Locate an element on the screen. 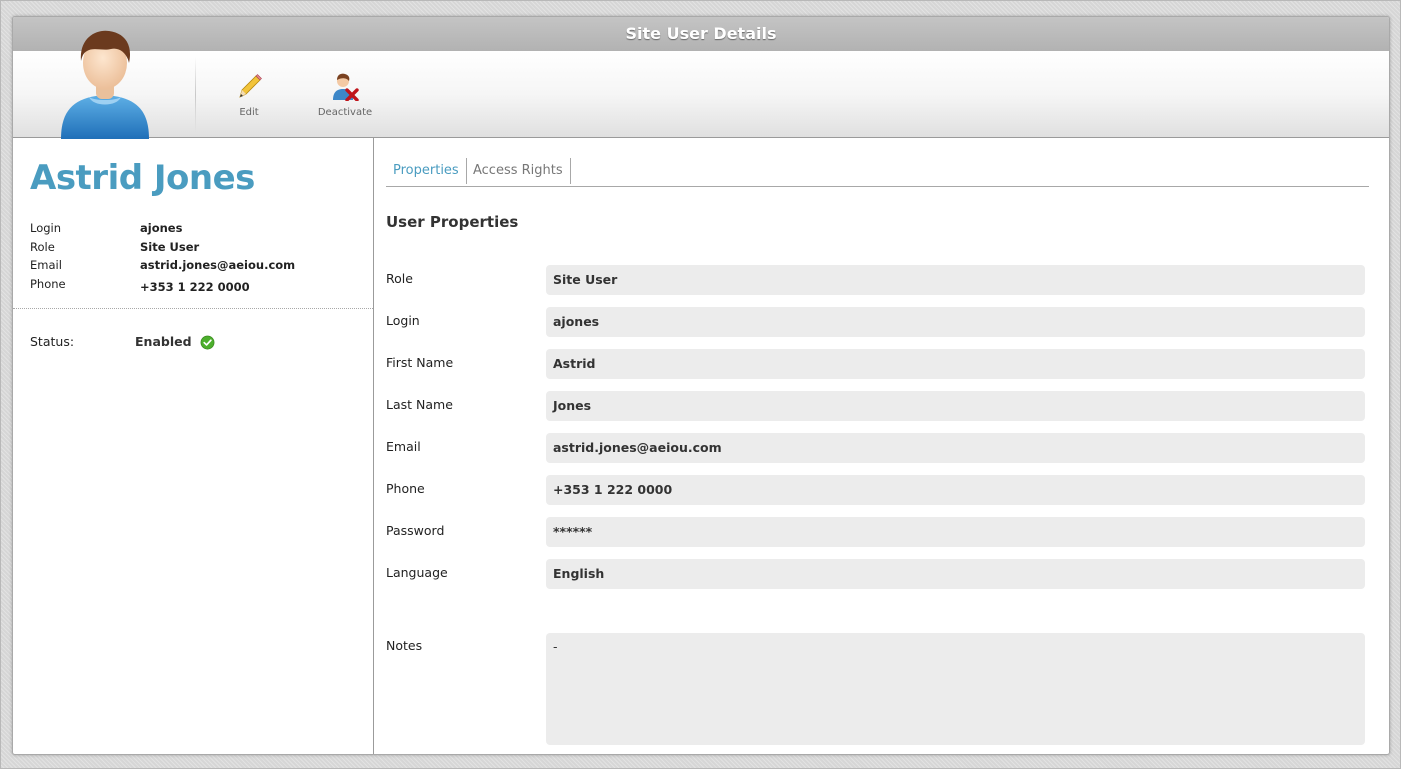  notes-field: - is located at coordinates (955, 689).